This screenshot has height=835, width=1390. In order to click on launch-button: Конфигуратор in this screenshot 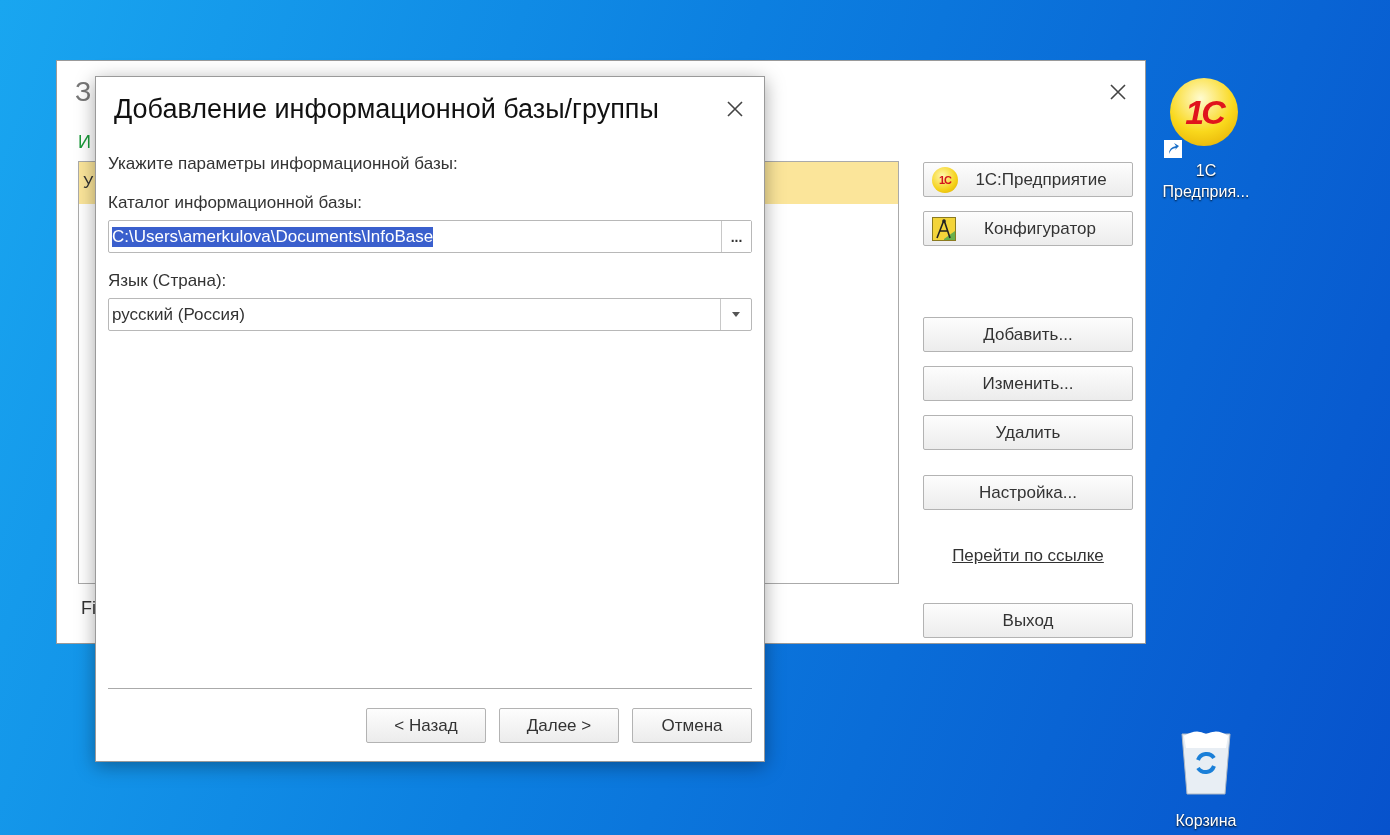, I will do `click(1028, 228)`.